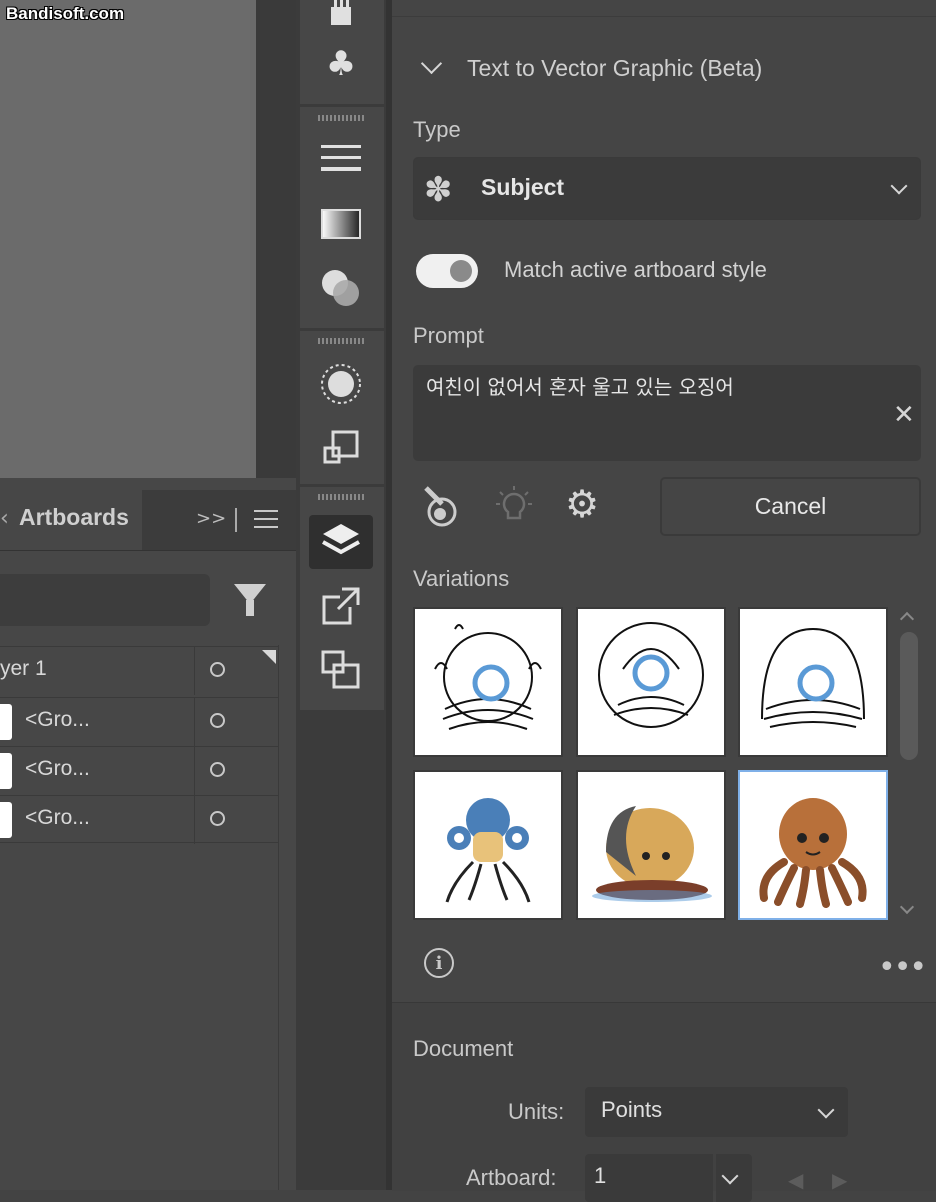  I want to click on layer-row: yer 1, so click(139, 670).